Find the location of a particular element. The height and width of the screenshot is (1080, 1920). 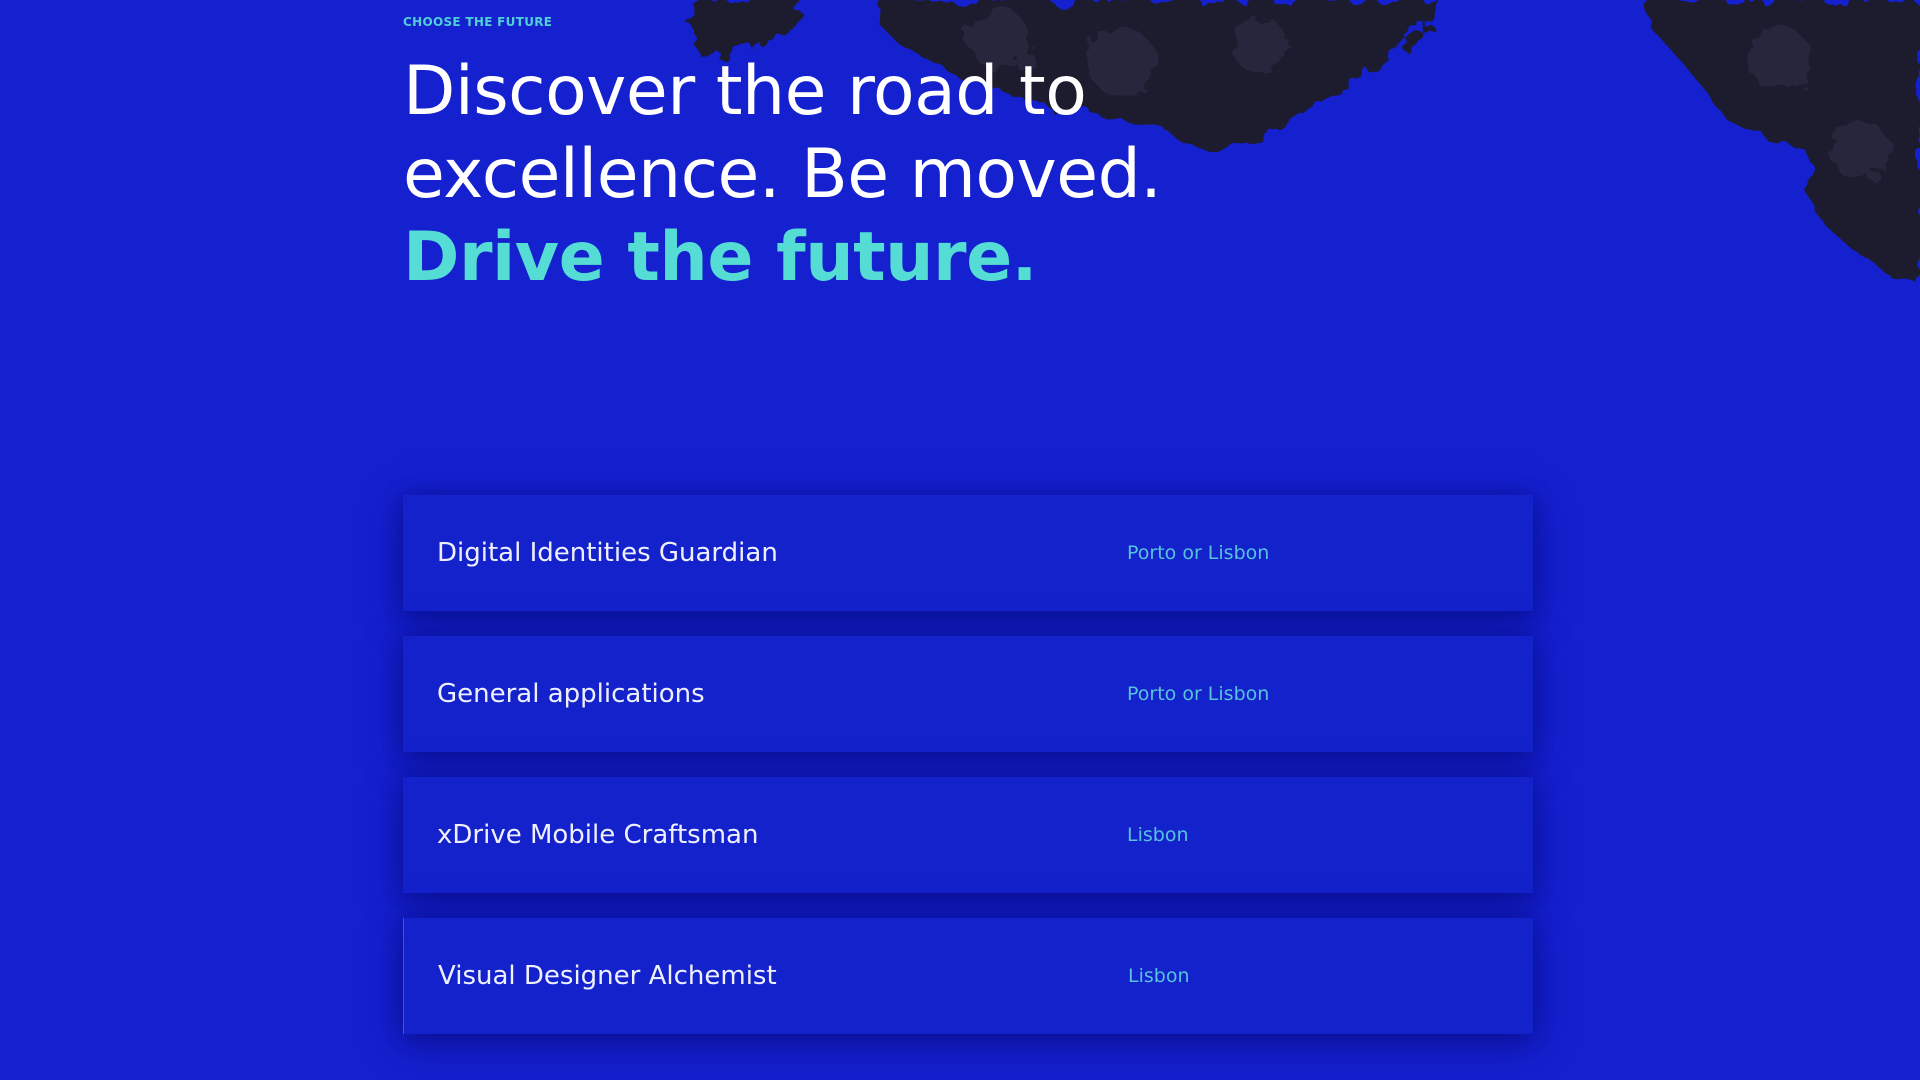

job-row-xdrive-mobile-craftsman: xDrive Mobile Craftsman Lisbon is located at coordinates (968, 835).